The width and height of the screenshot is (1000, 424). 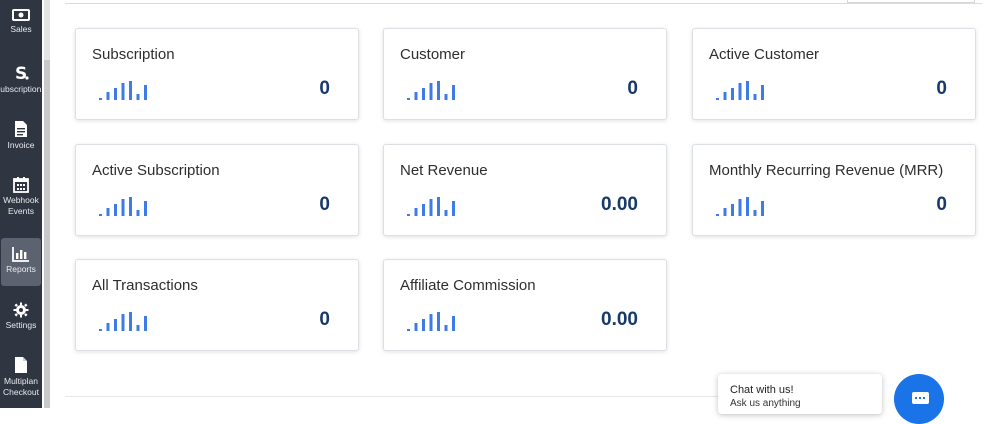 What do you see at coordinates (445, 396) in the screenshot?
I see `footer-divider` at bounding box center [445, 396].